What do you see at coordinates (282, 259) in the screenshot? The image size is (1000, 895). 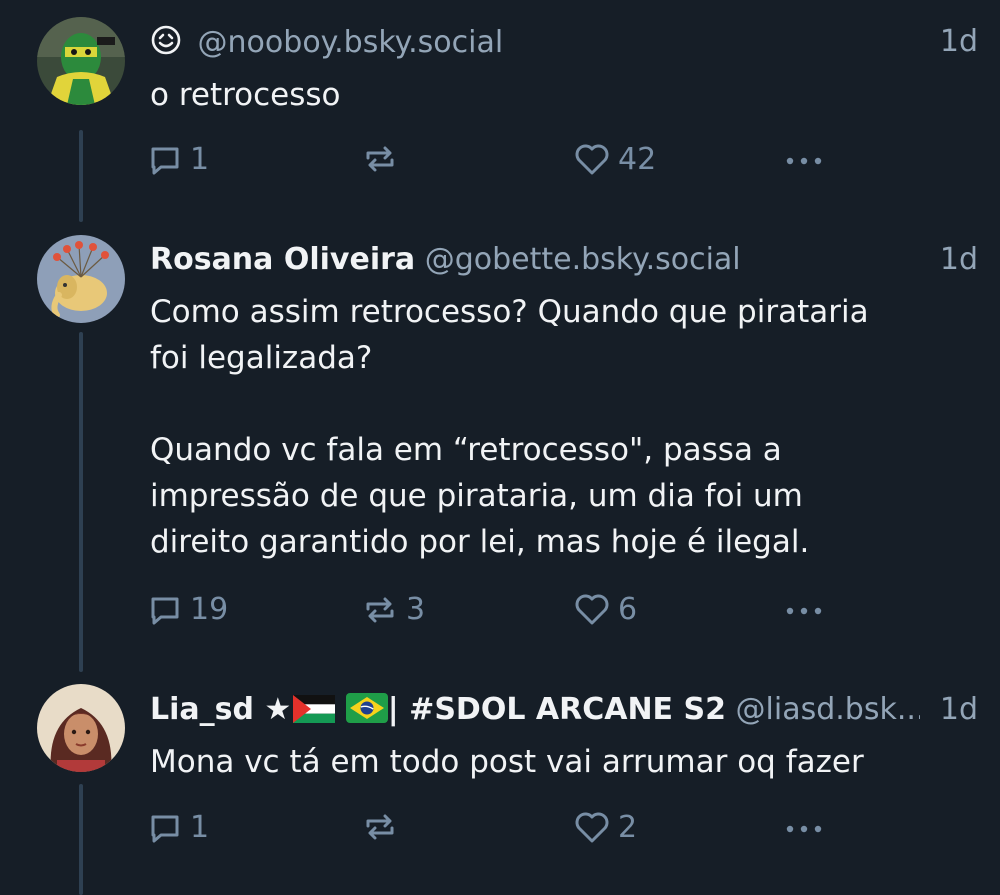 I see `author-display-name: Rosana Oliveira` at bounding box center [282, 259].